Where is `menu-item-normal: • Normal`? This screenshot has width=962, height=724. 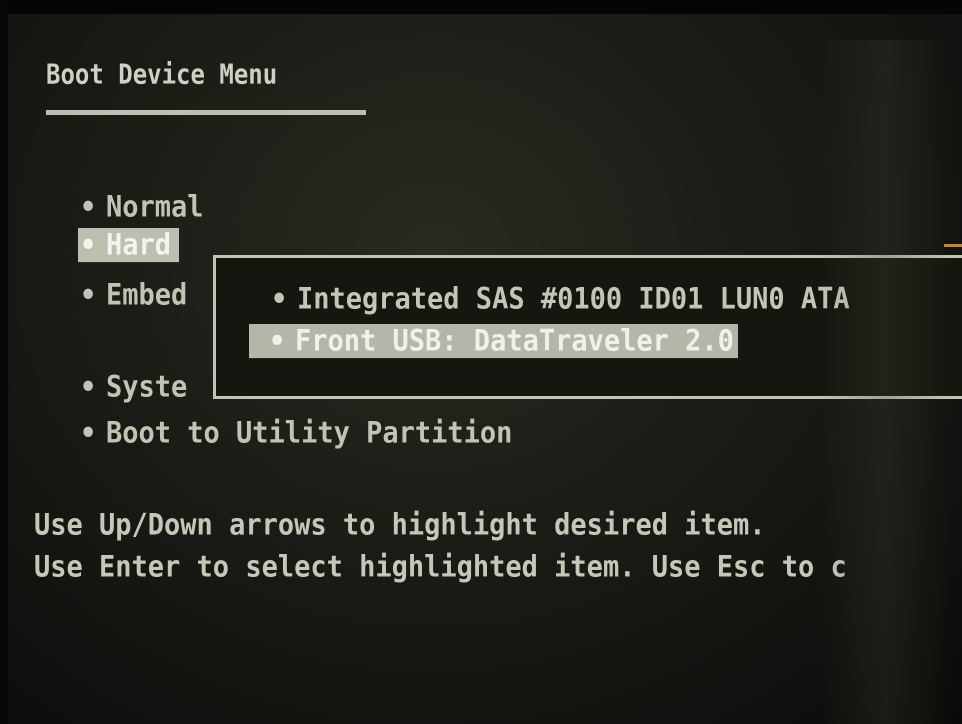
menu-item-normal: • Normal is located at coordinates (142, 207).